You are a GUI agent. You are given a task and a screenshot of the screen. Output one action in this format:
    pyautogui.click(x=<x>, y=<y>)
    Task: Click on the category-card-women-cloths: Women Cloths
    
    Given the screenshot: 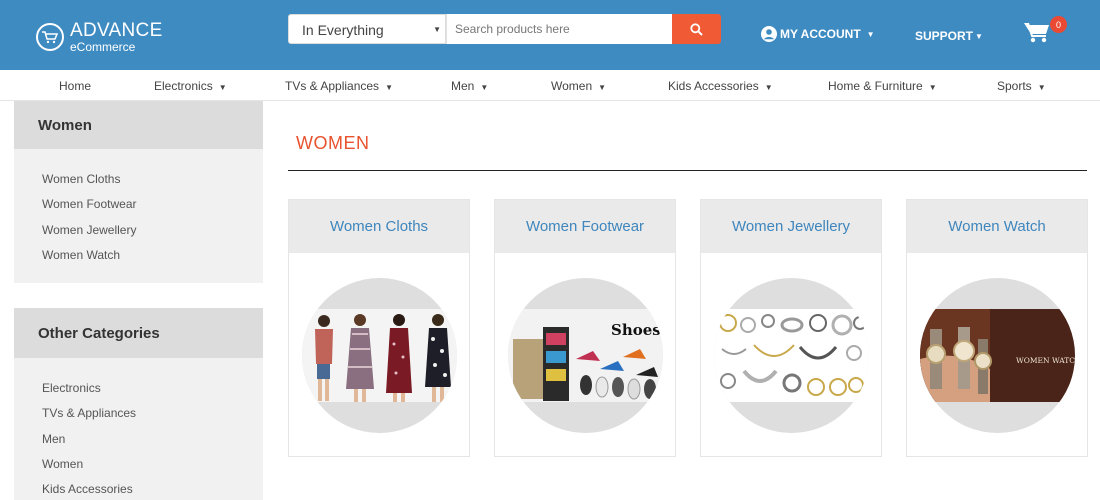 What is the action you would take?
    pyautogui.click(x=379, y=328)
    